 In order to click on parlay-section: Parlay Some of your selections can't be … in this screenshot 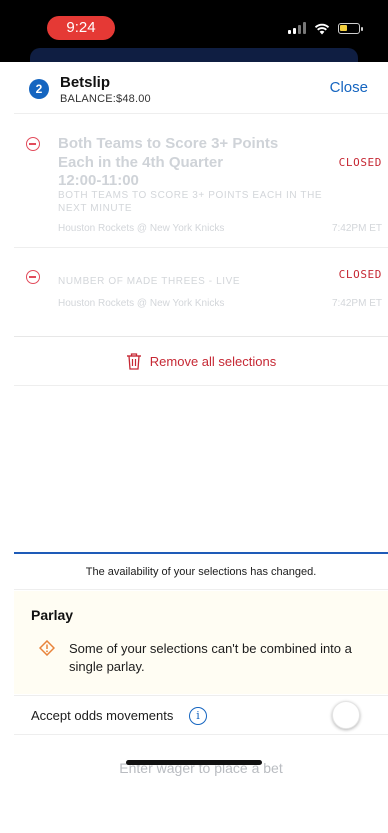, I will do `click(201, 642)`.